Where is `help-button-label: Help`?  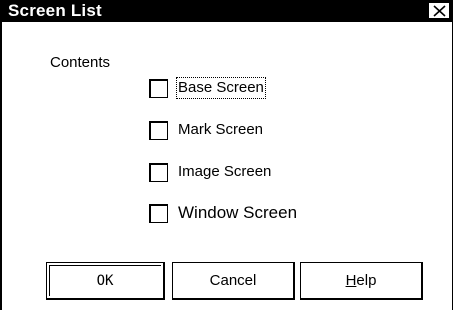
help-button-label: Help is located at coordinates (361, 280).